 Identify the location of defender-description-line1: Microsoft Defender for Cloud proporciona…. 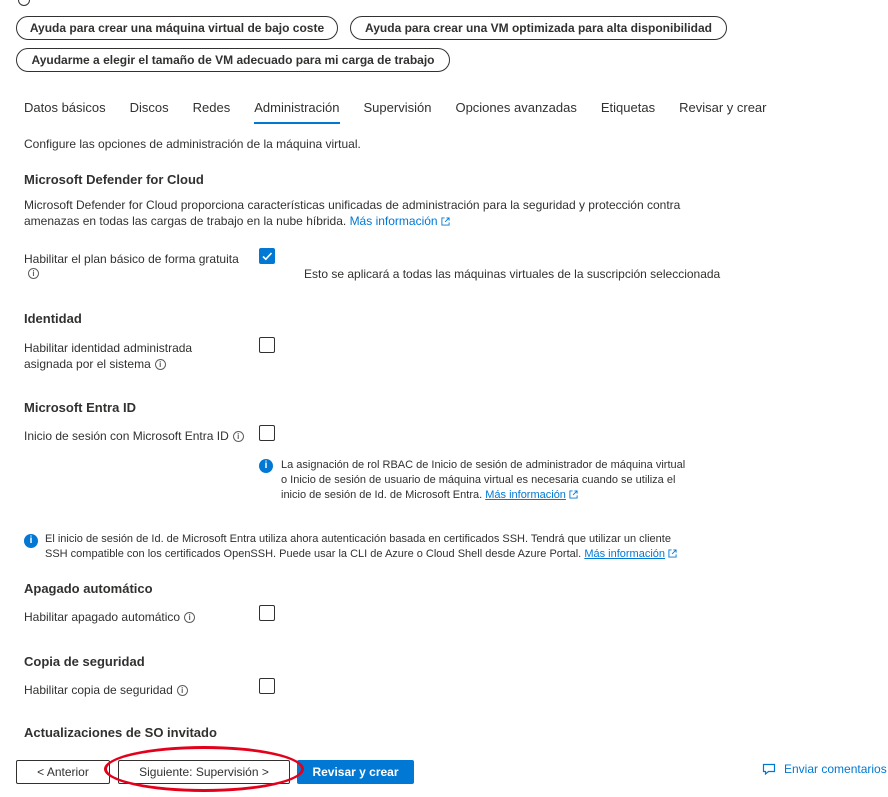
(352, 205).